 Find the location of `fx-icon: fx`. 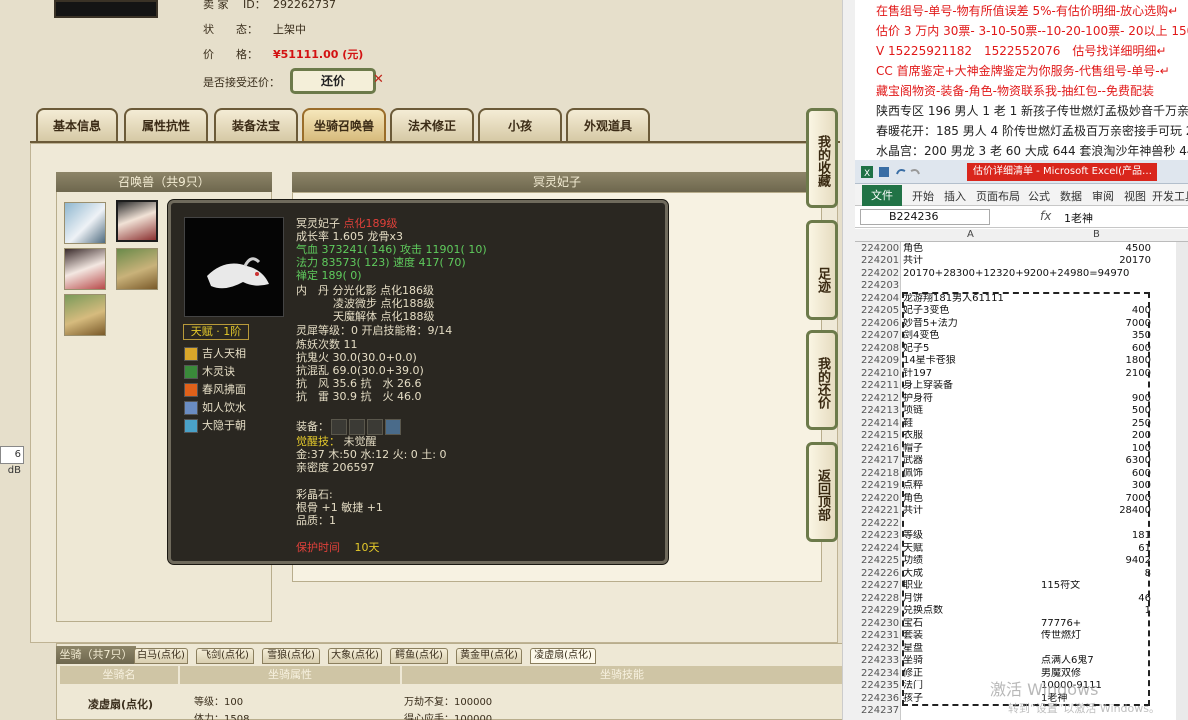

fx-icon: fx is located at coordinates (1045, 216).